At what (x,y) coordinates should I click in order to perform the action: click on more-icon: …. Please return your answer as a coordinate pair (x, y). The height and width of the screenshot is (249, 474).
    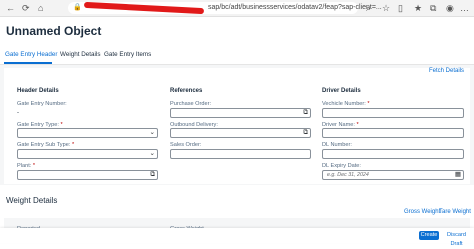
    Looking at the image, I should click on (464, 8).